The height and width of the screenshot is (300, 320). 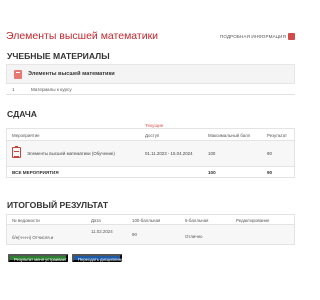 I want to click on activity-name: Элементы высшей математики (Обучение), so click(x=71, y=153).